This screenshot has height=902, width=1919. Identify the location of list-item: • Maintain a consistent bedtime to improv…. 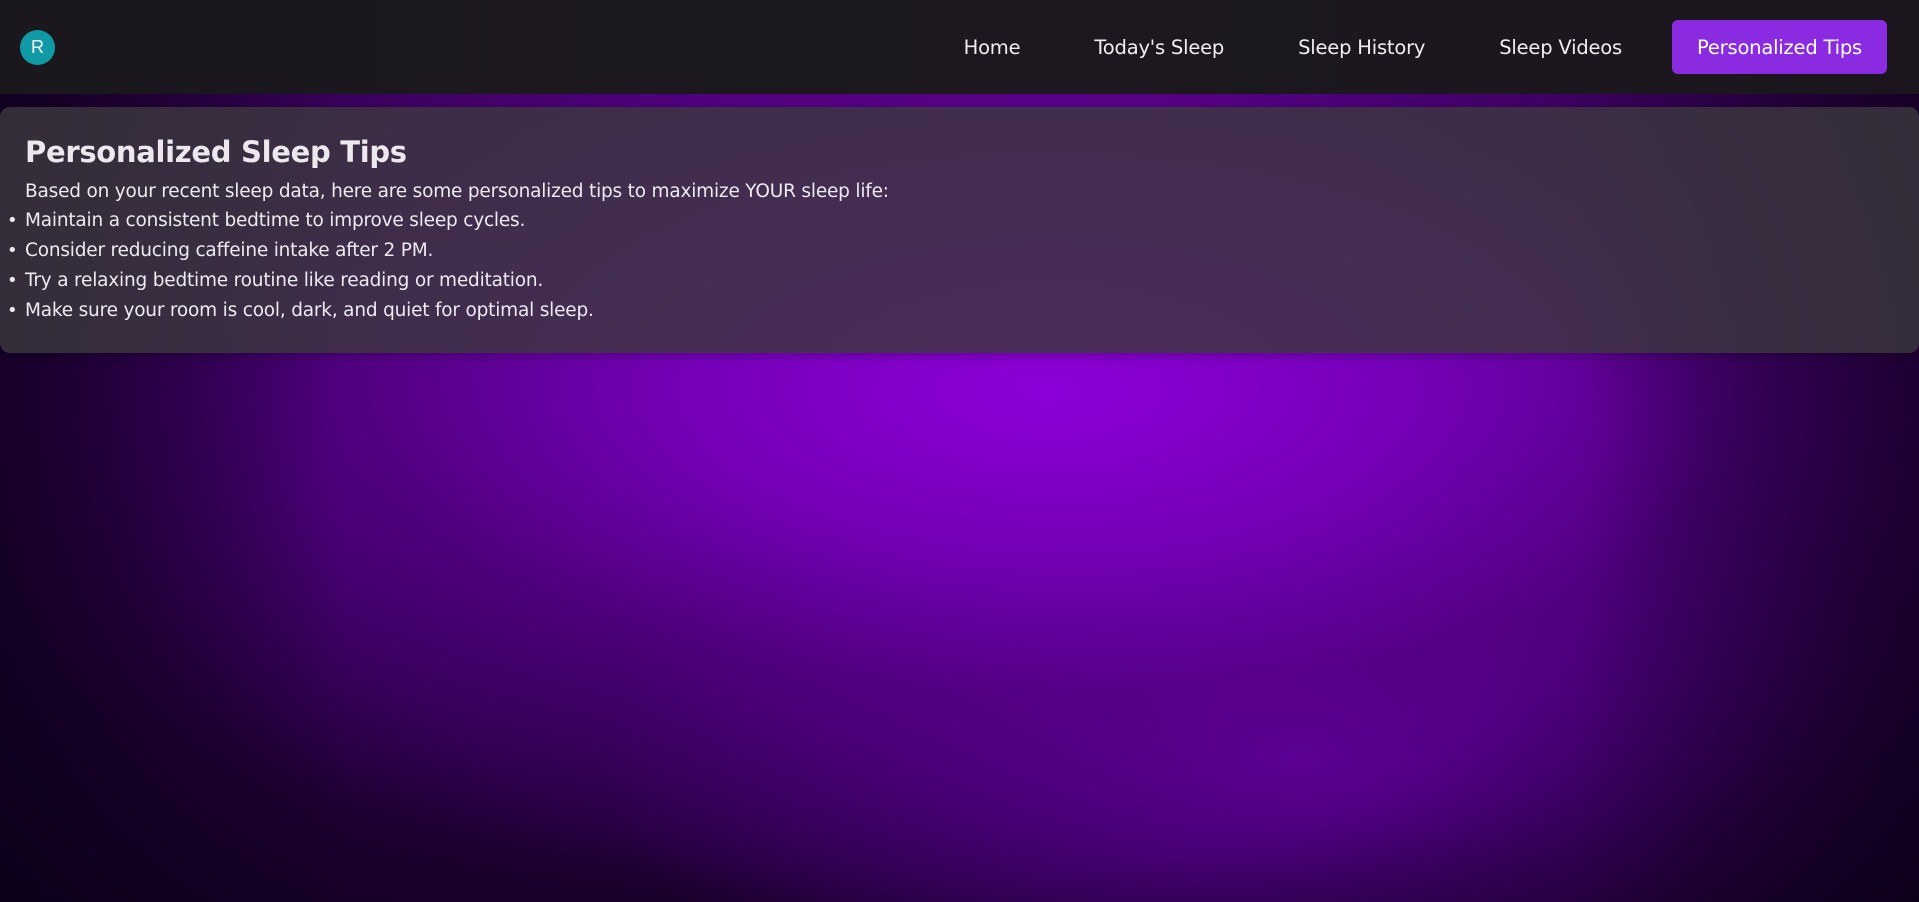
(950, 221).